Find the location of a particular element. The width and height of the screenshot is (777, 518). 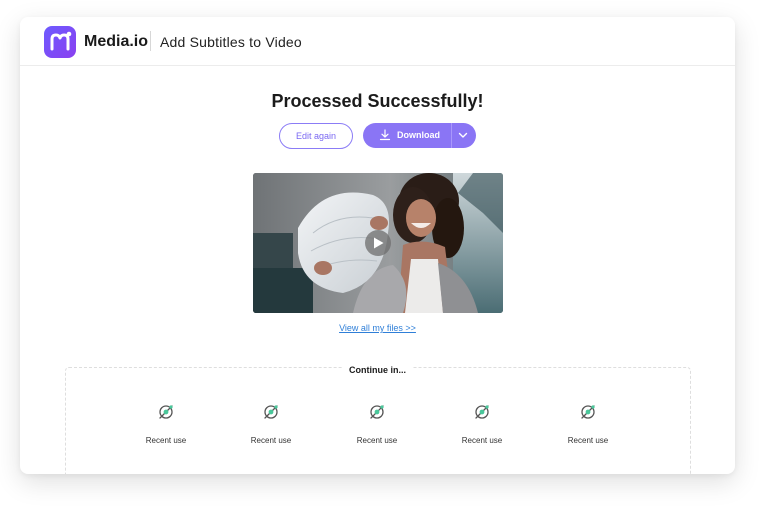

video-preview is located at coordinates (378, 243).